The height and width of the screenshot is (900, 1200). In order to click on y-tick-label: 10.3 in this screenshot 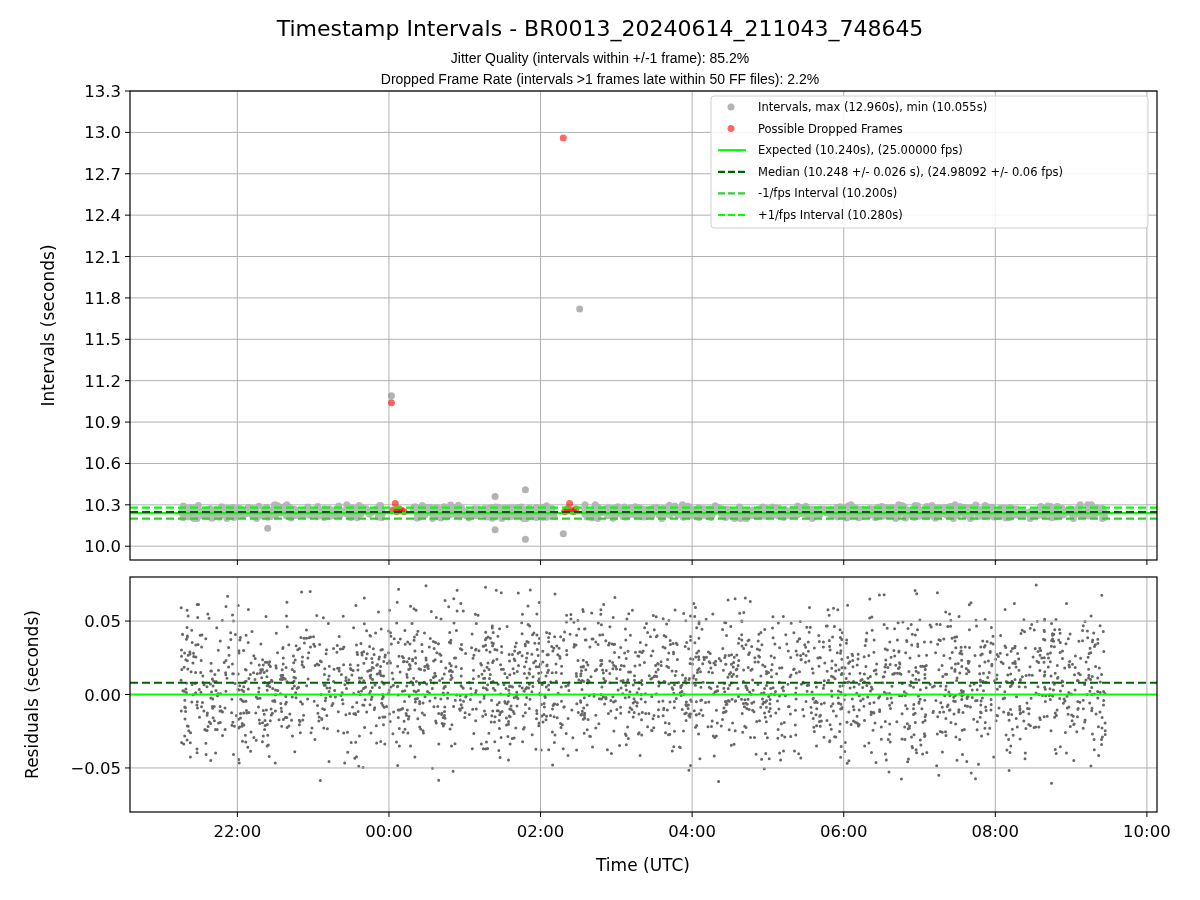, I will do `click(102, 505)`.